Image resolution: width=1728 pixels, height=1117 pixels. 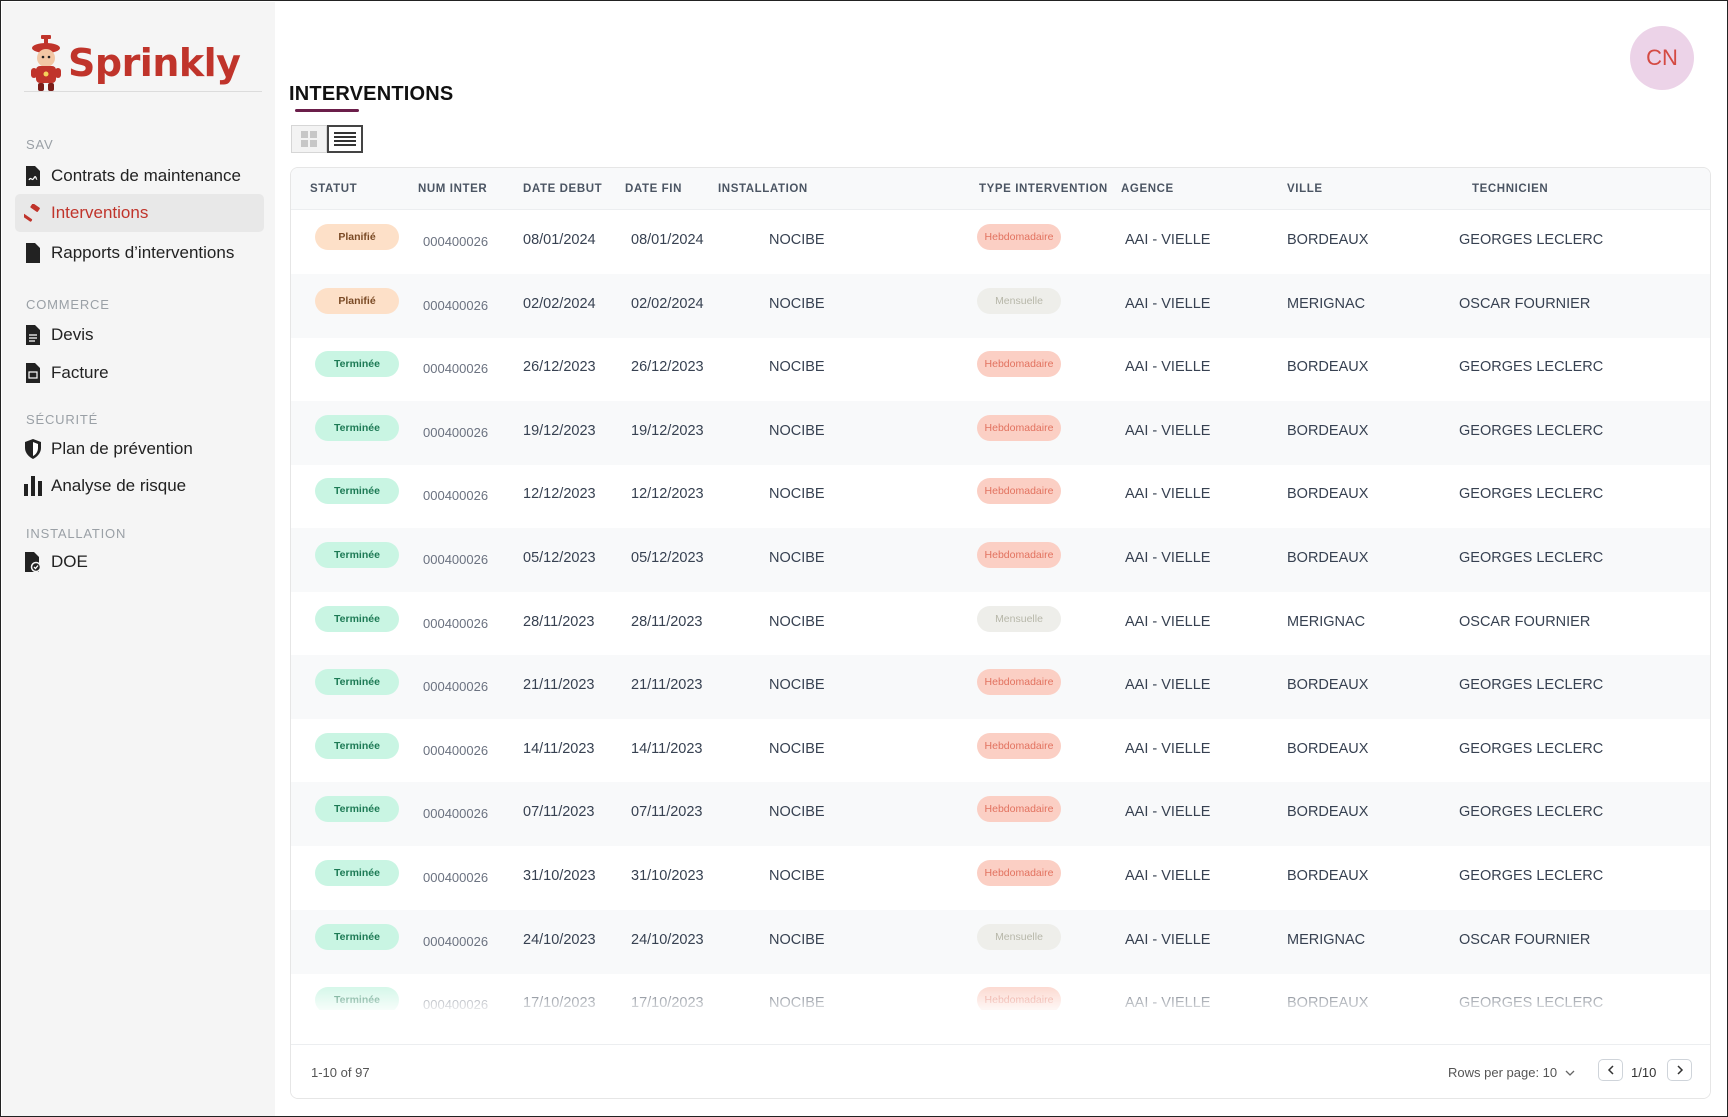 I want to click on cell-date-fin: 26/12/2023, so click(x=667, y=367).